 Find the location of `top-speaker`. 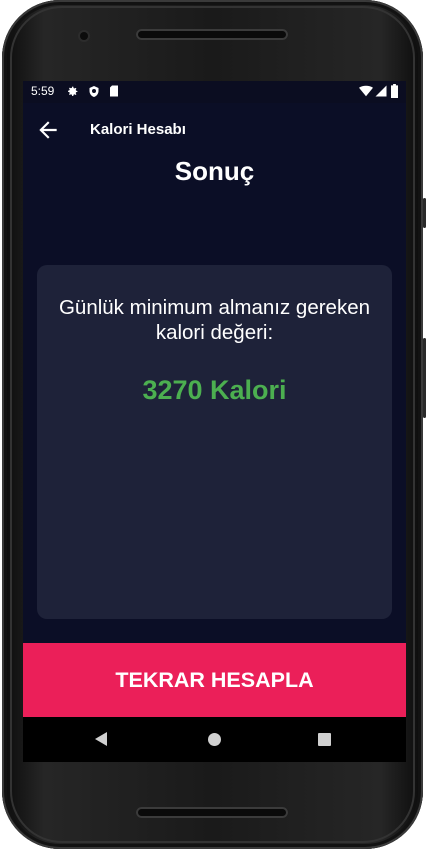

top-speaker is located at coordinates (212, 34).